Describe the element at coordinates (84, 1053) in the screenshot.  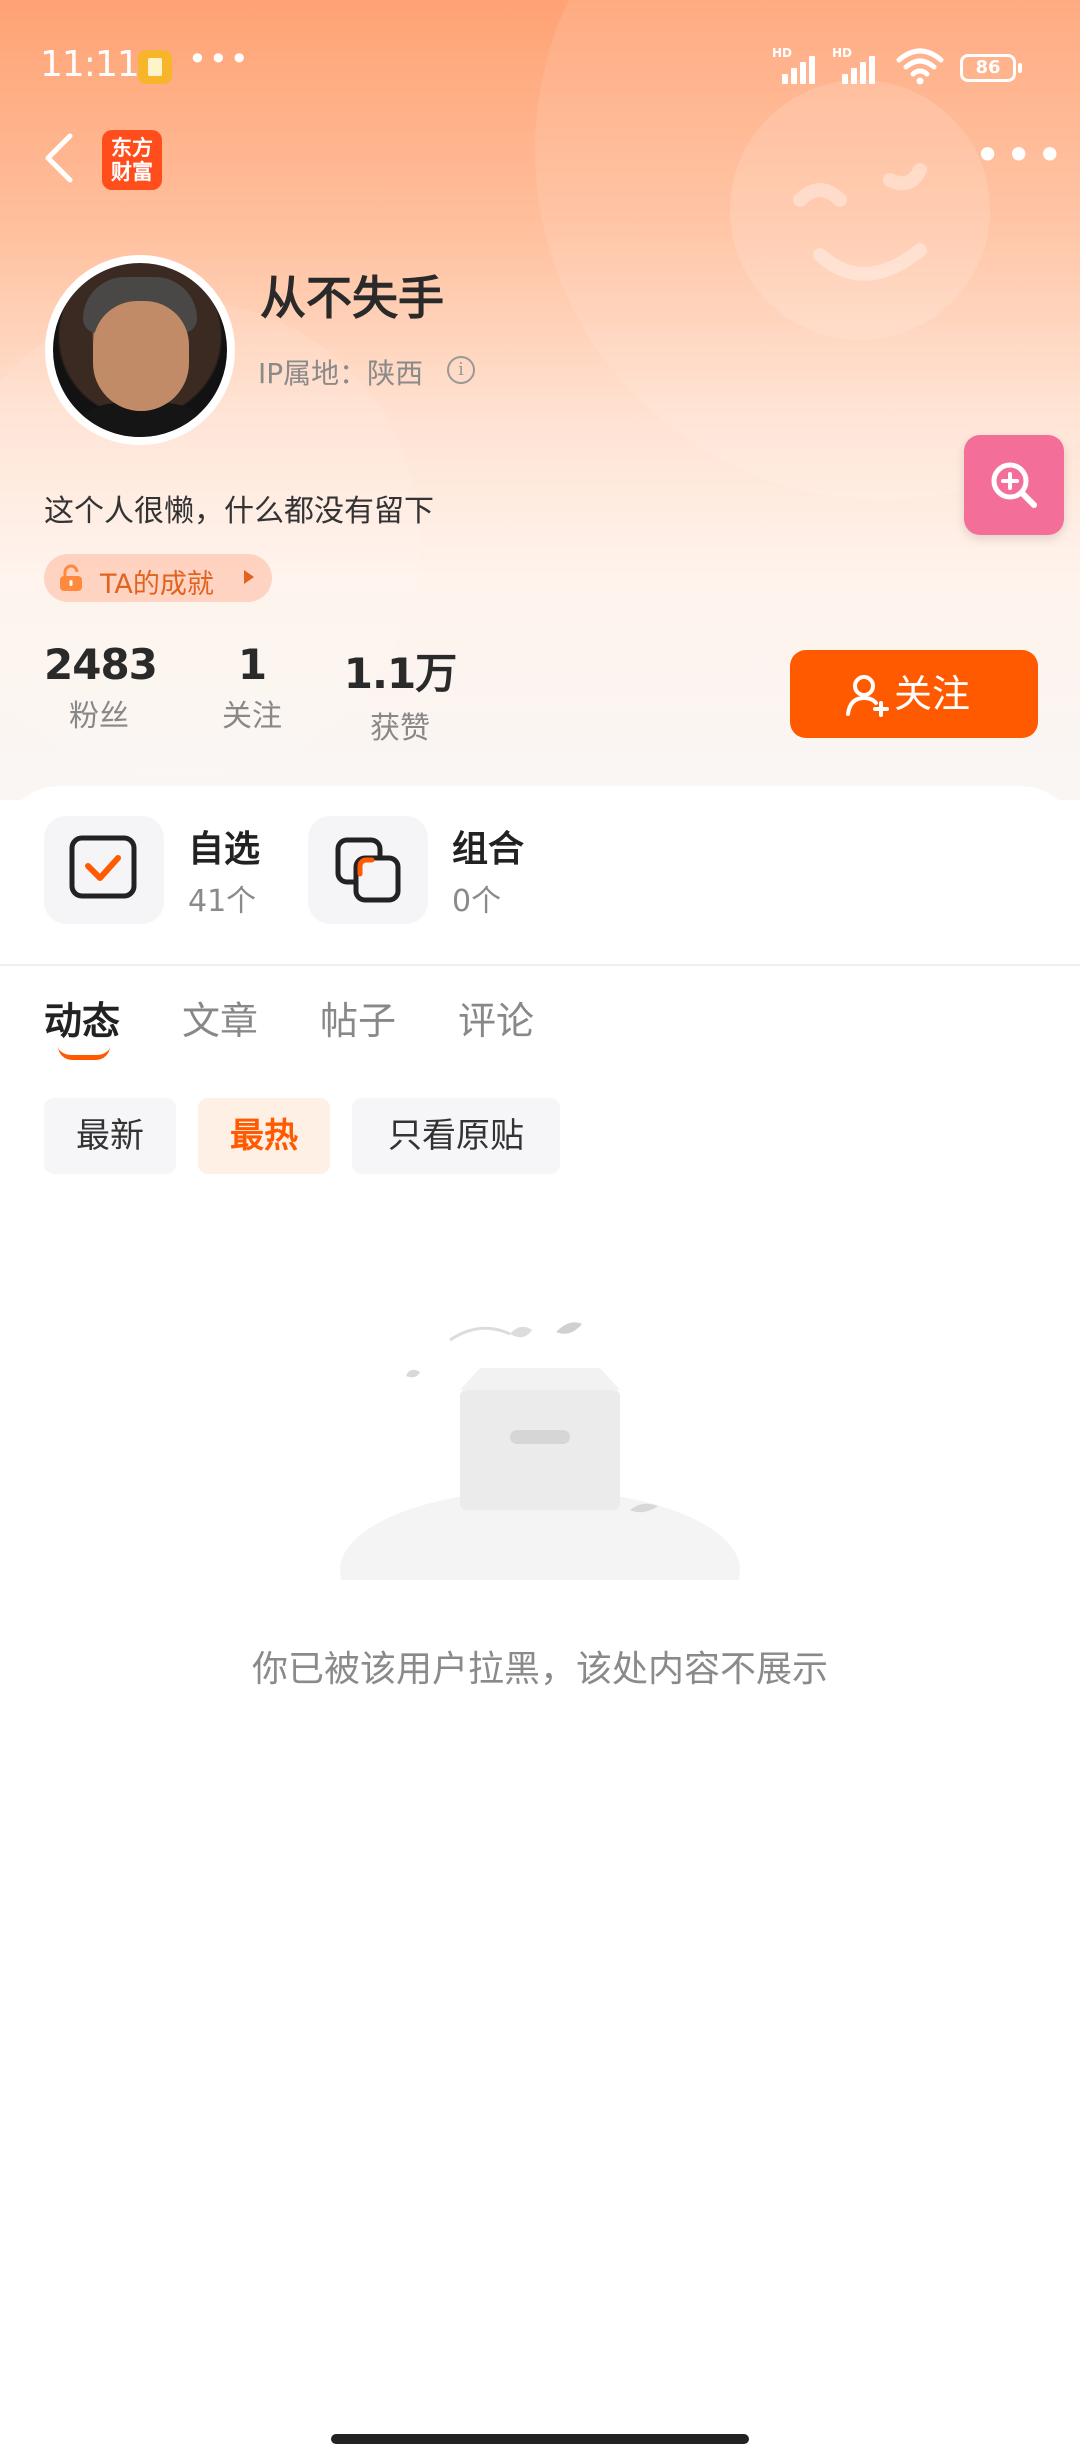
I see `active-tab-indicator` at that location.